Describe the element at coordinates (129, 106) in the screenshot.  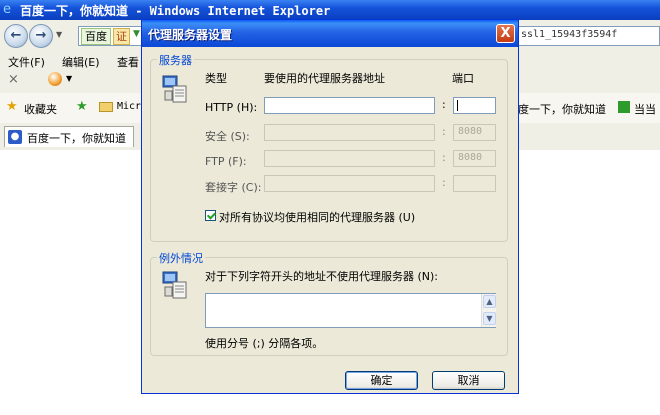
I see `favorite-link-microsoft: Micr` at that location.